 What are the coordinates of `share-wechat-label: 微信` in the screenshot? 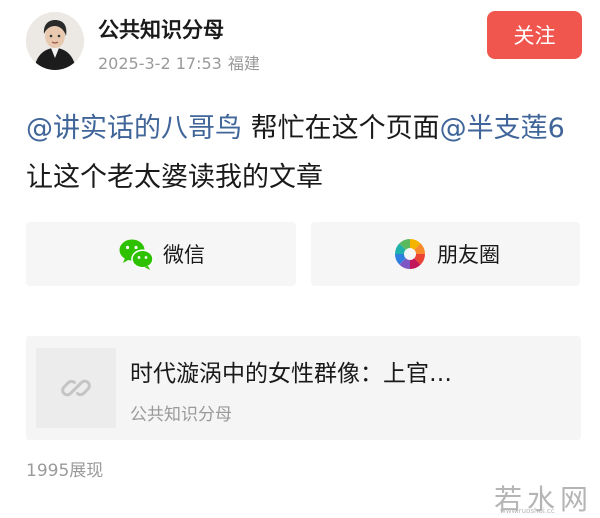 It's located at (184, 255).